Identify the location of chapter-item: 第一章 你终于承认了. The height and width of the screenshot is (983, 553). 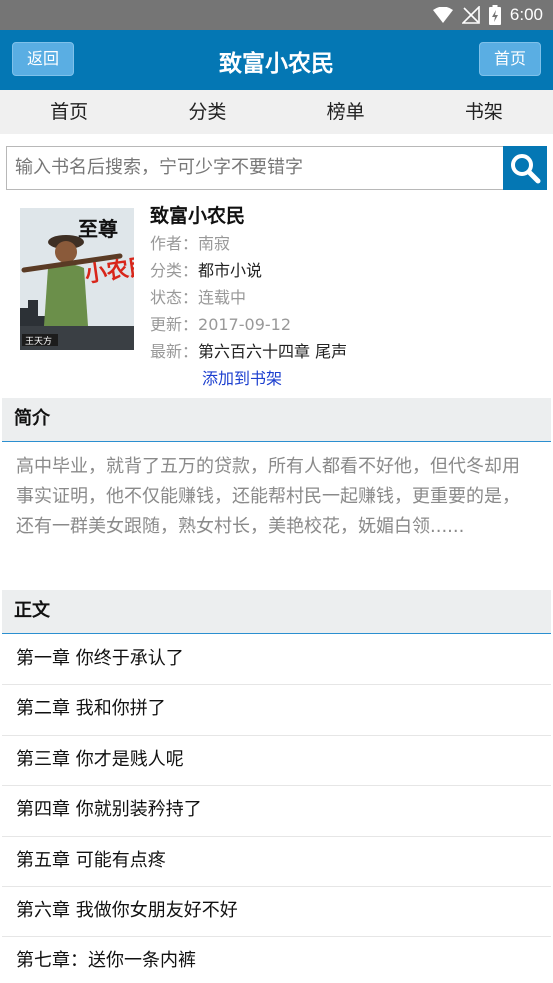
(276, 660).